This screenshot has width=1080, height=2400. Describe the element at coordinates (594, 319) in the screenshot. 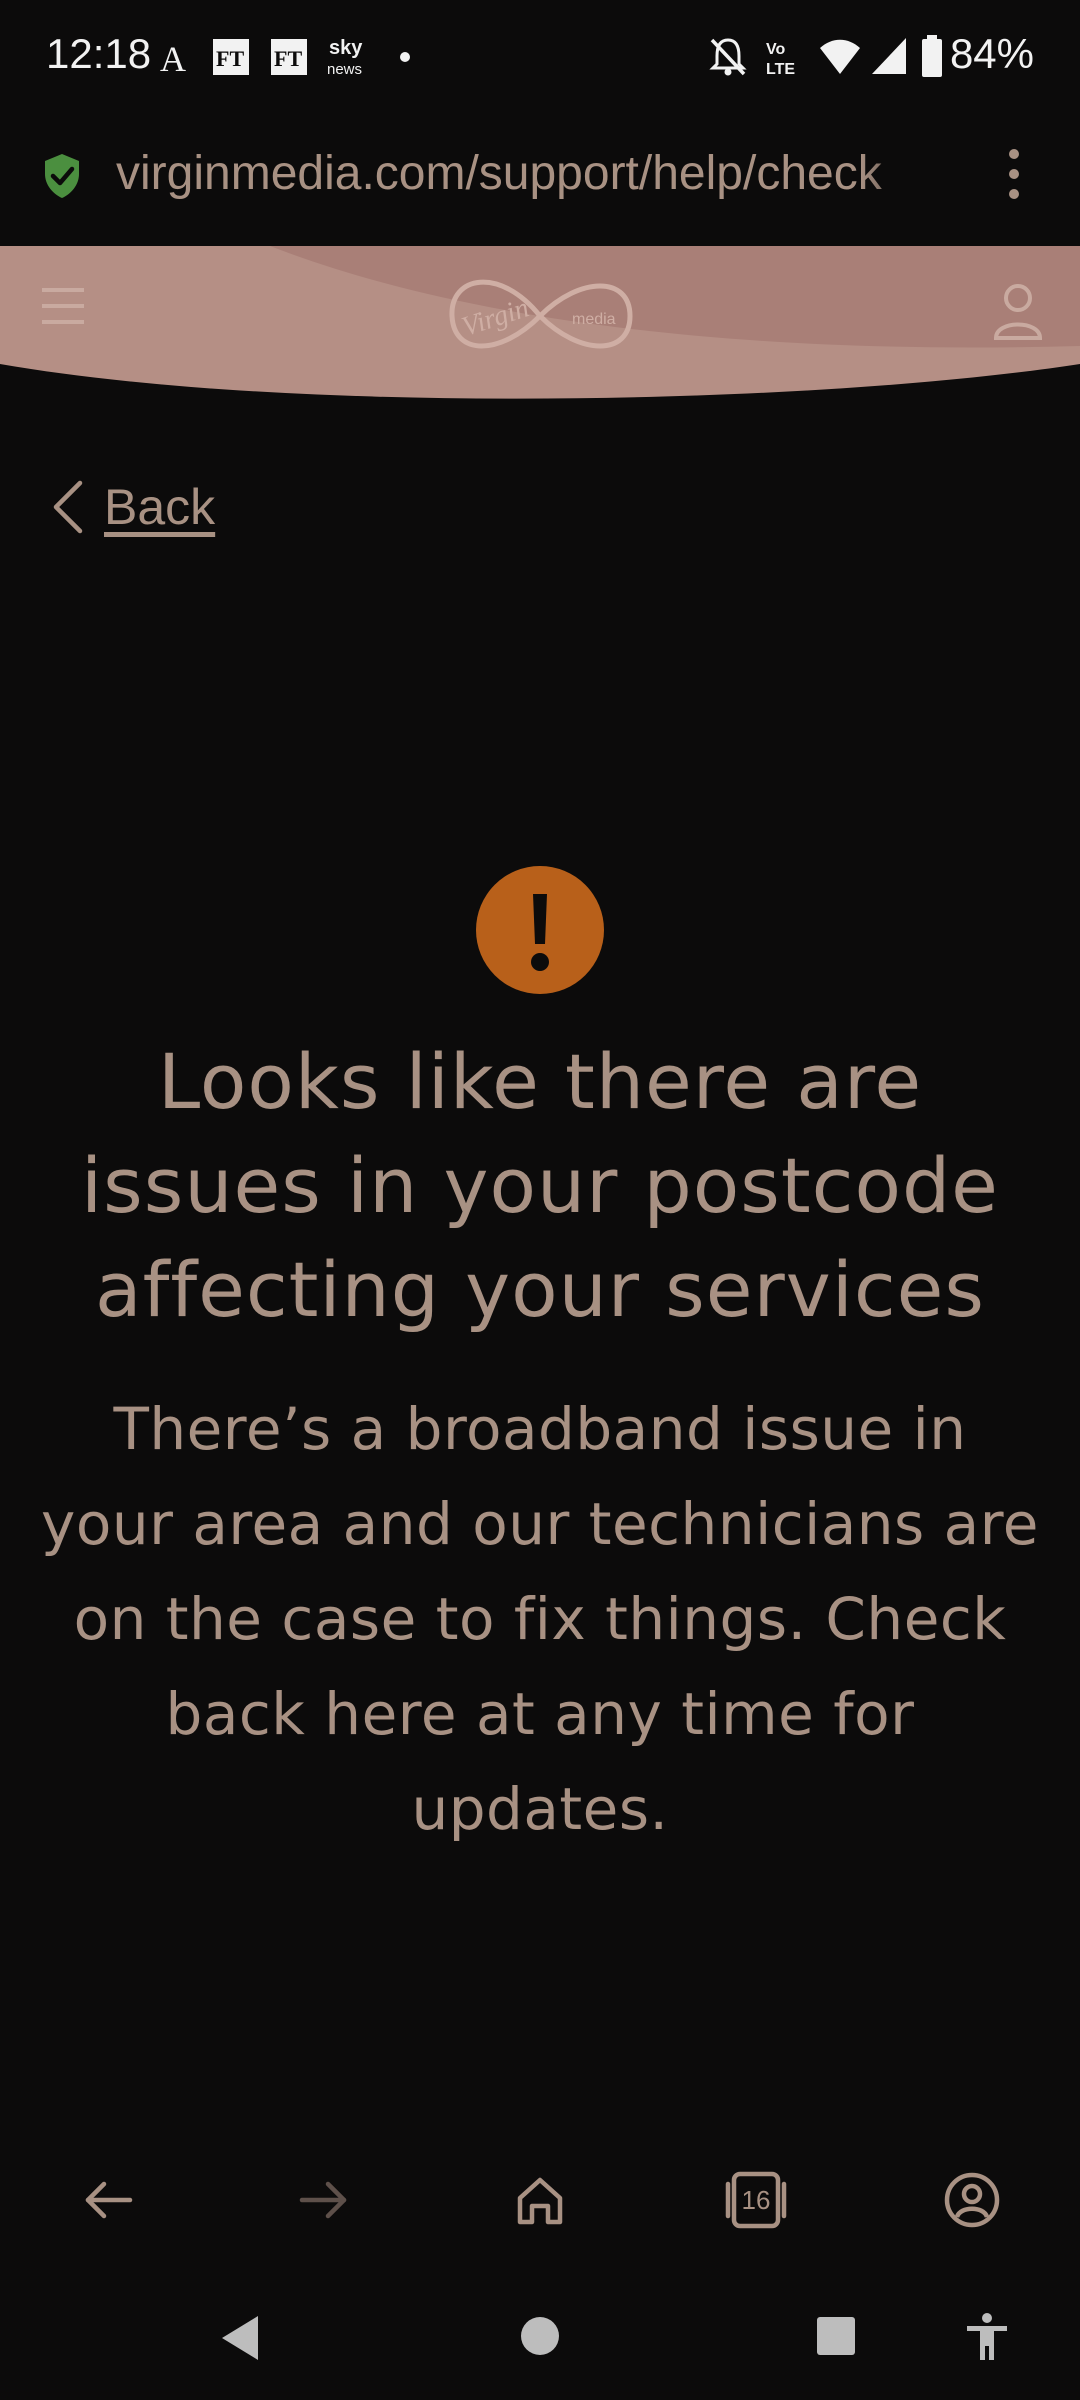

I see `svg-text: media` at that location.